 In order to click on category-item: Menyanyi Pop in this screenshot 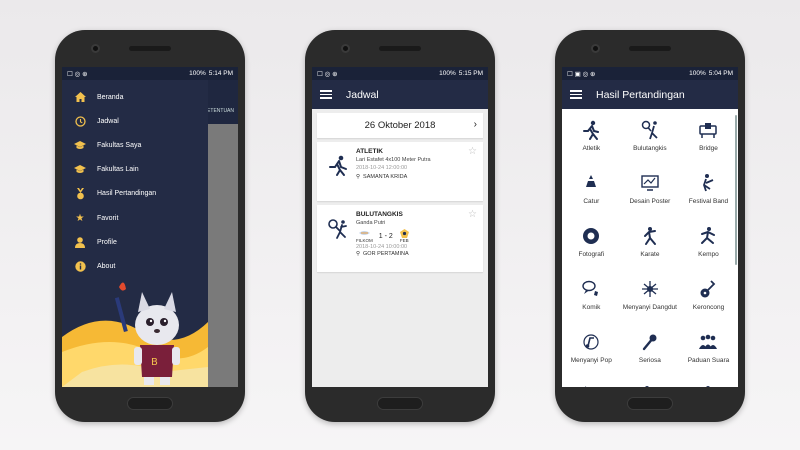, I will do `click(591, 351)`.